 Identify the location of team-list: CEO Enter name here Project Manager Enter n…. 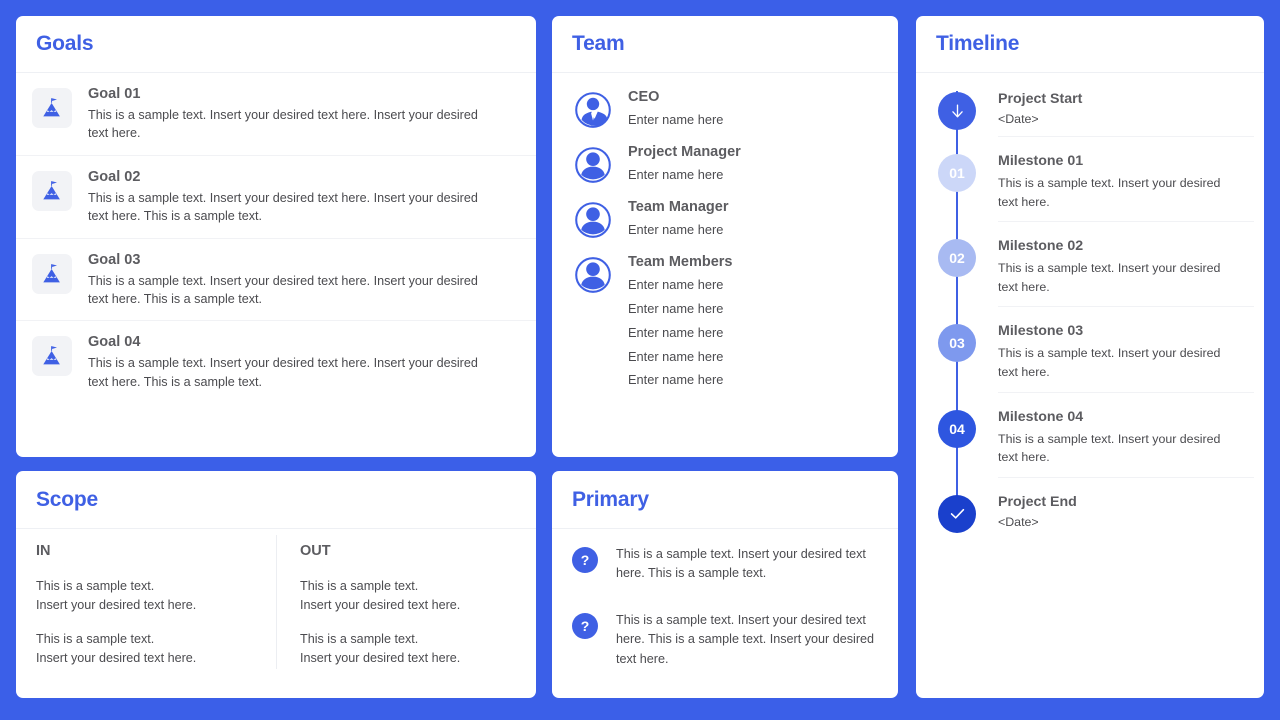
(725, 235).